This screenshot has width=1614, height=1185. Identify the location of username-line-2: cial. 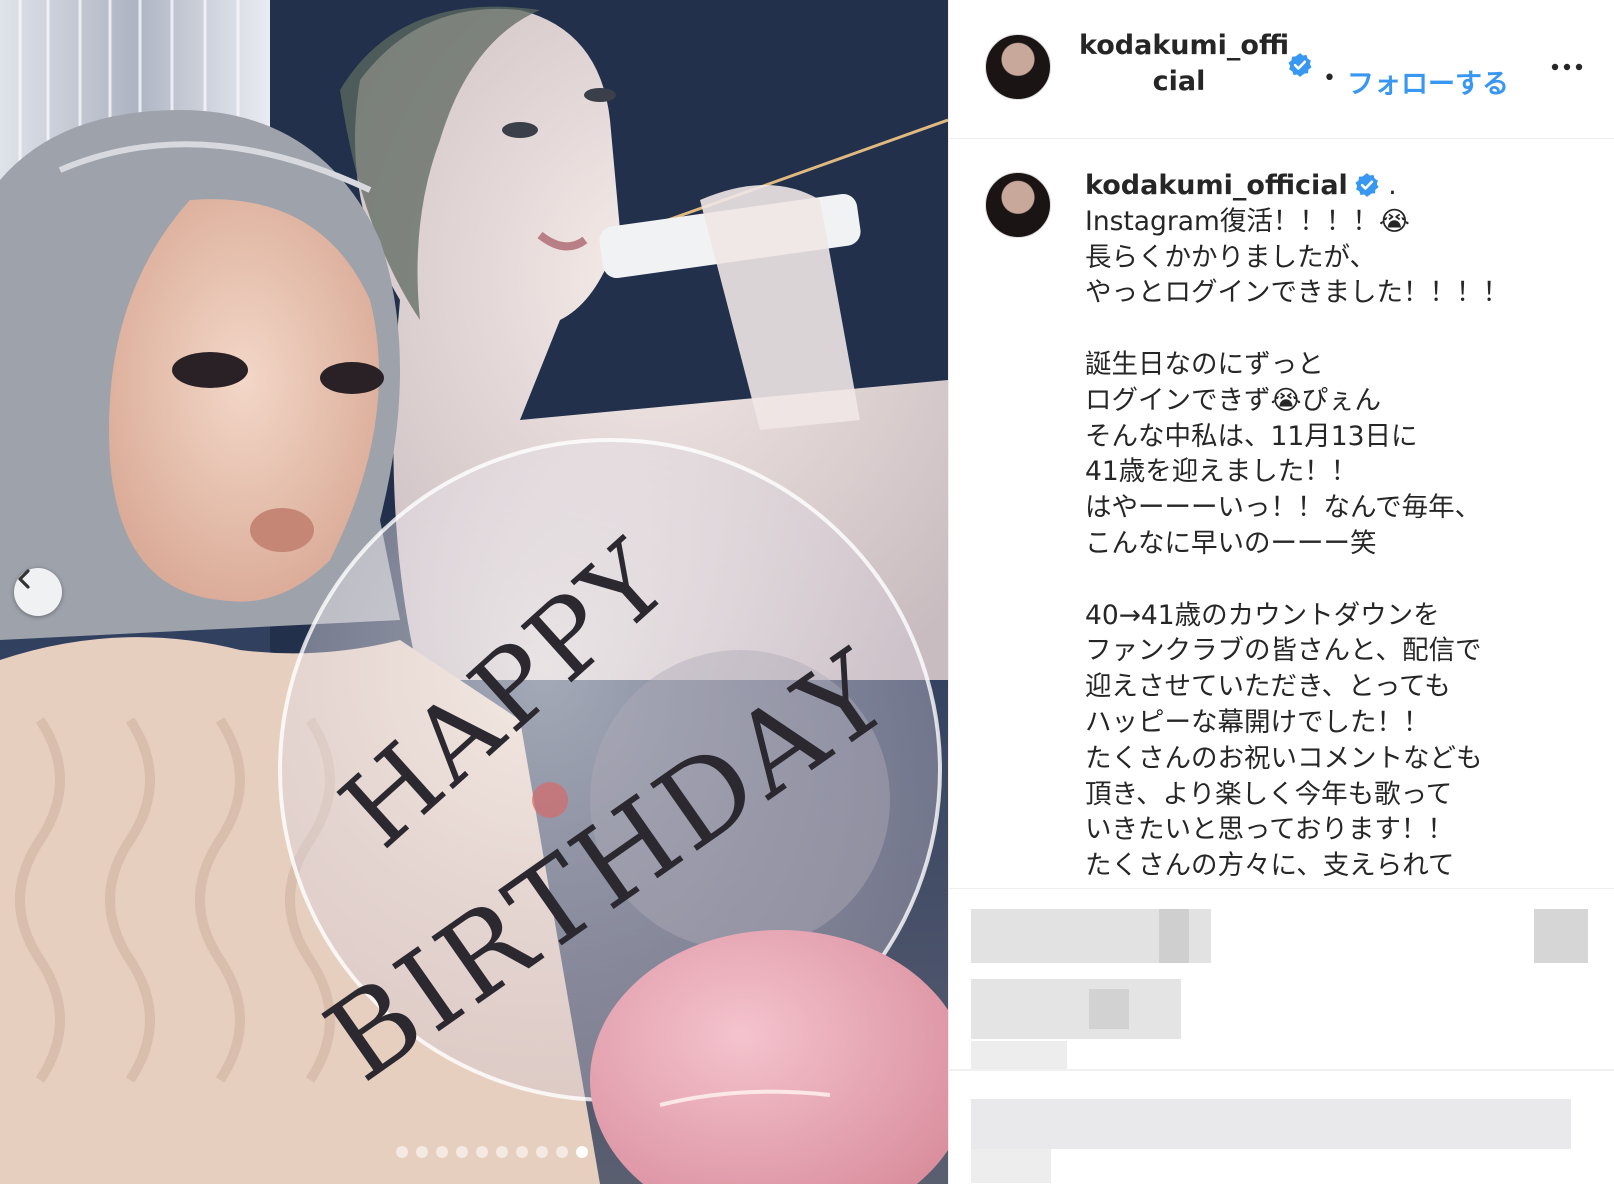
(1179, 81).